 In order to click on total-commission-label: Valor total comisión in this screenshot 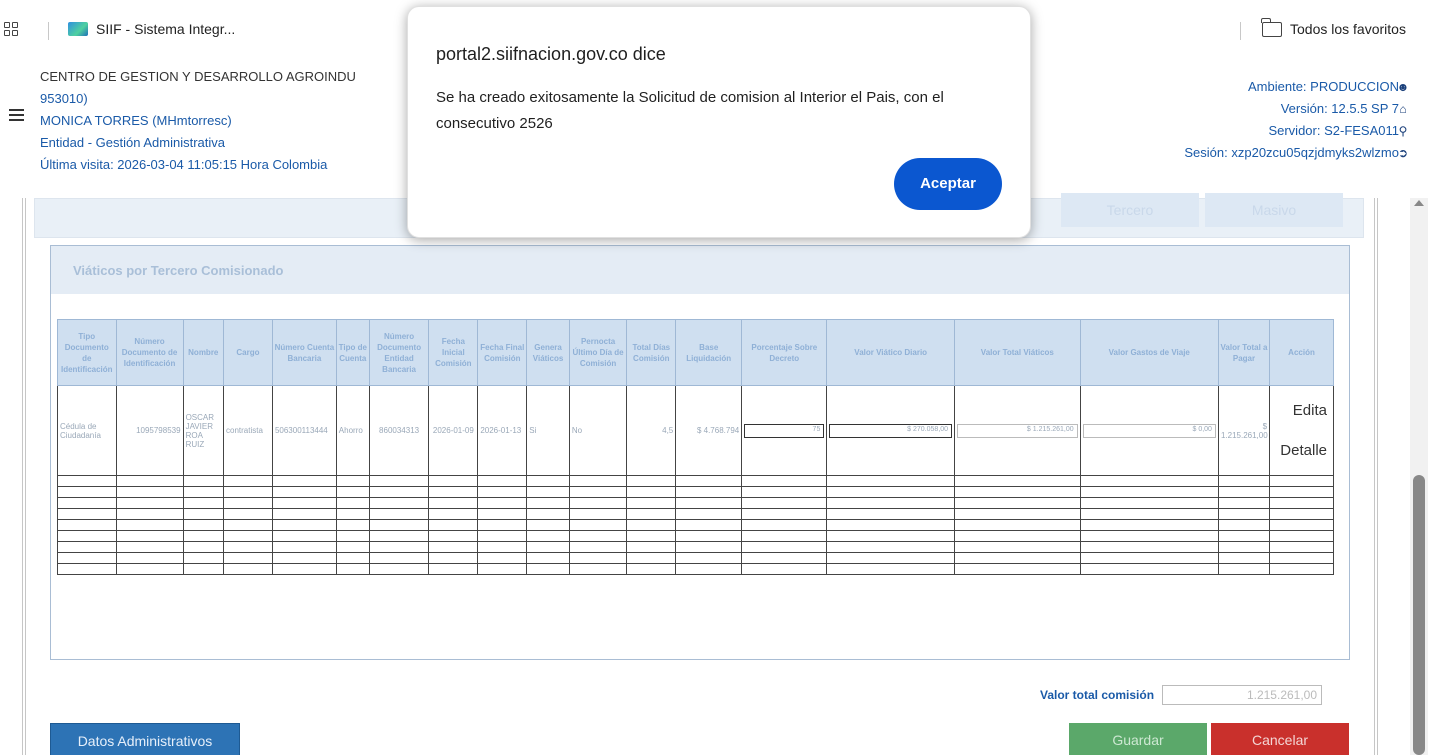, I will do `click(1097, 695)`.